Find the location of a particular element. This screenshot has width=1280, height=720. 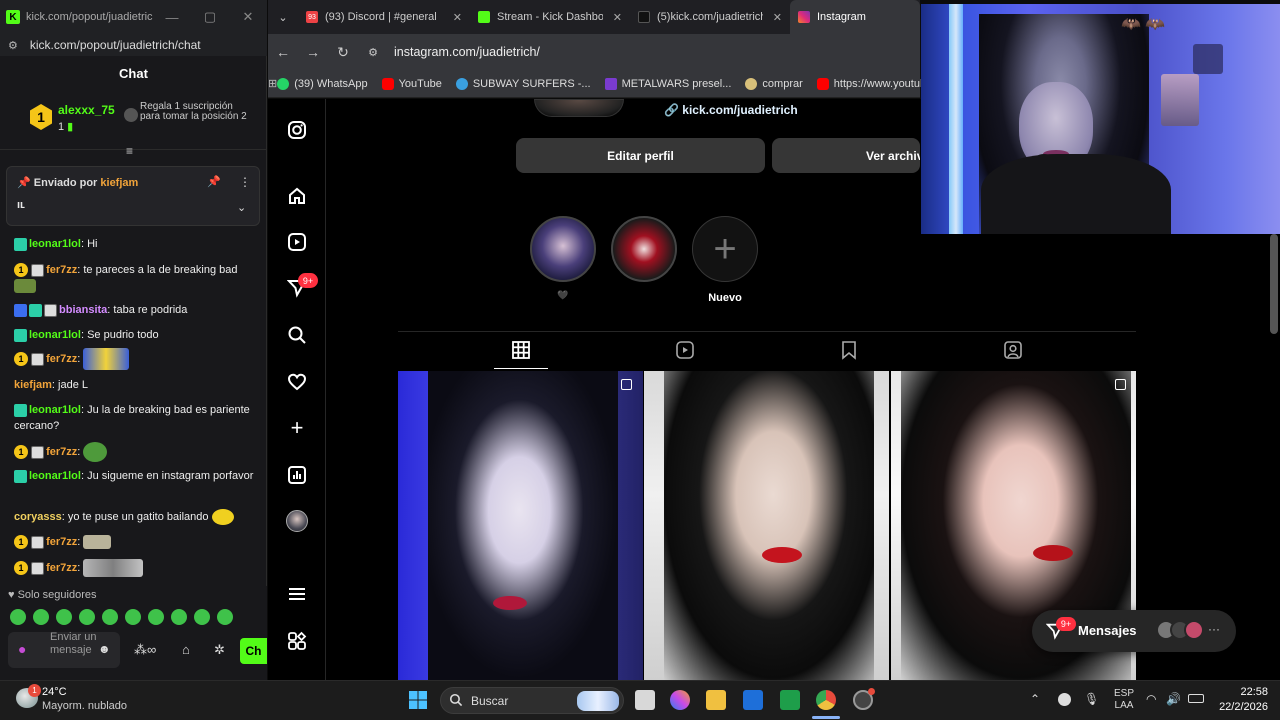

mic-icon: ● is located at coordinates (22, 649).